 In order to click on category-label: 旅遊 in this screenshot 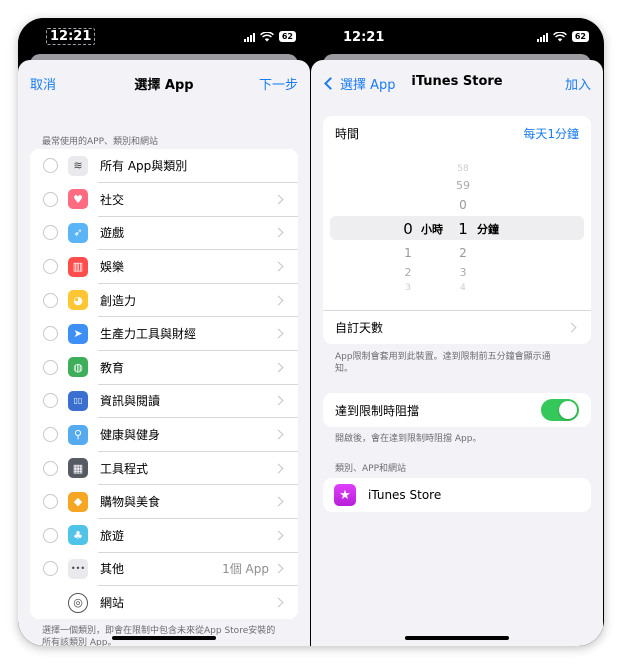, I will do `click(112, 535)`.